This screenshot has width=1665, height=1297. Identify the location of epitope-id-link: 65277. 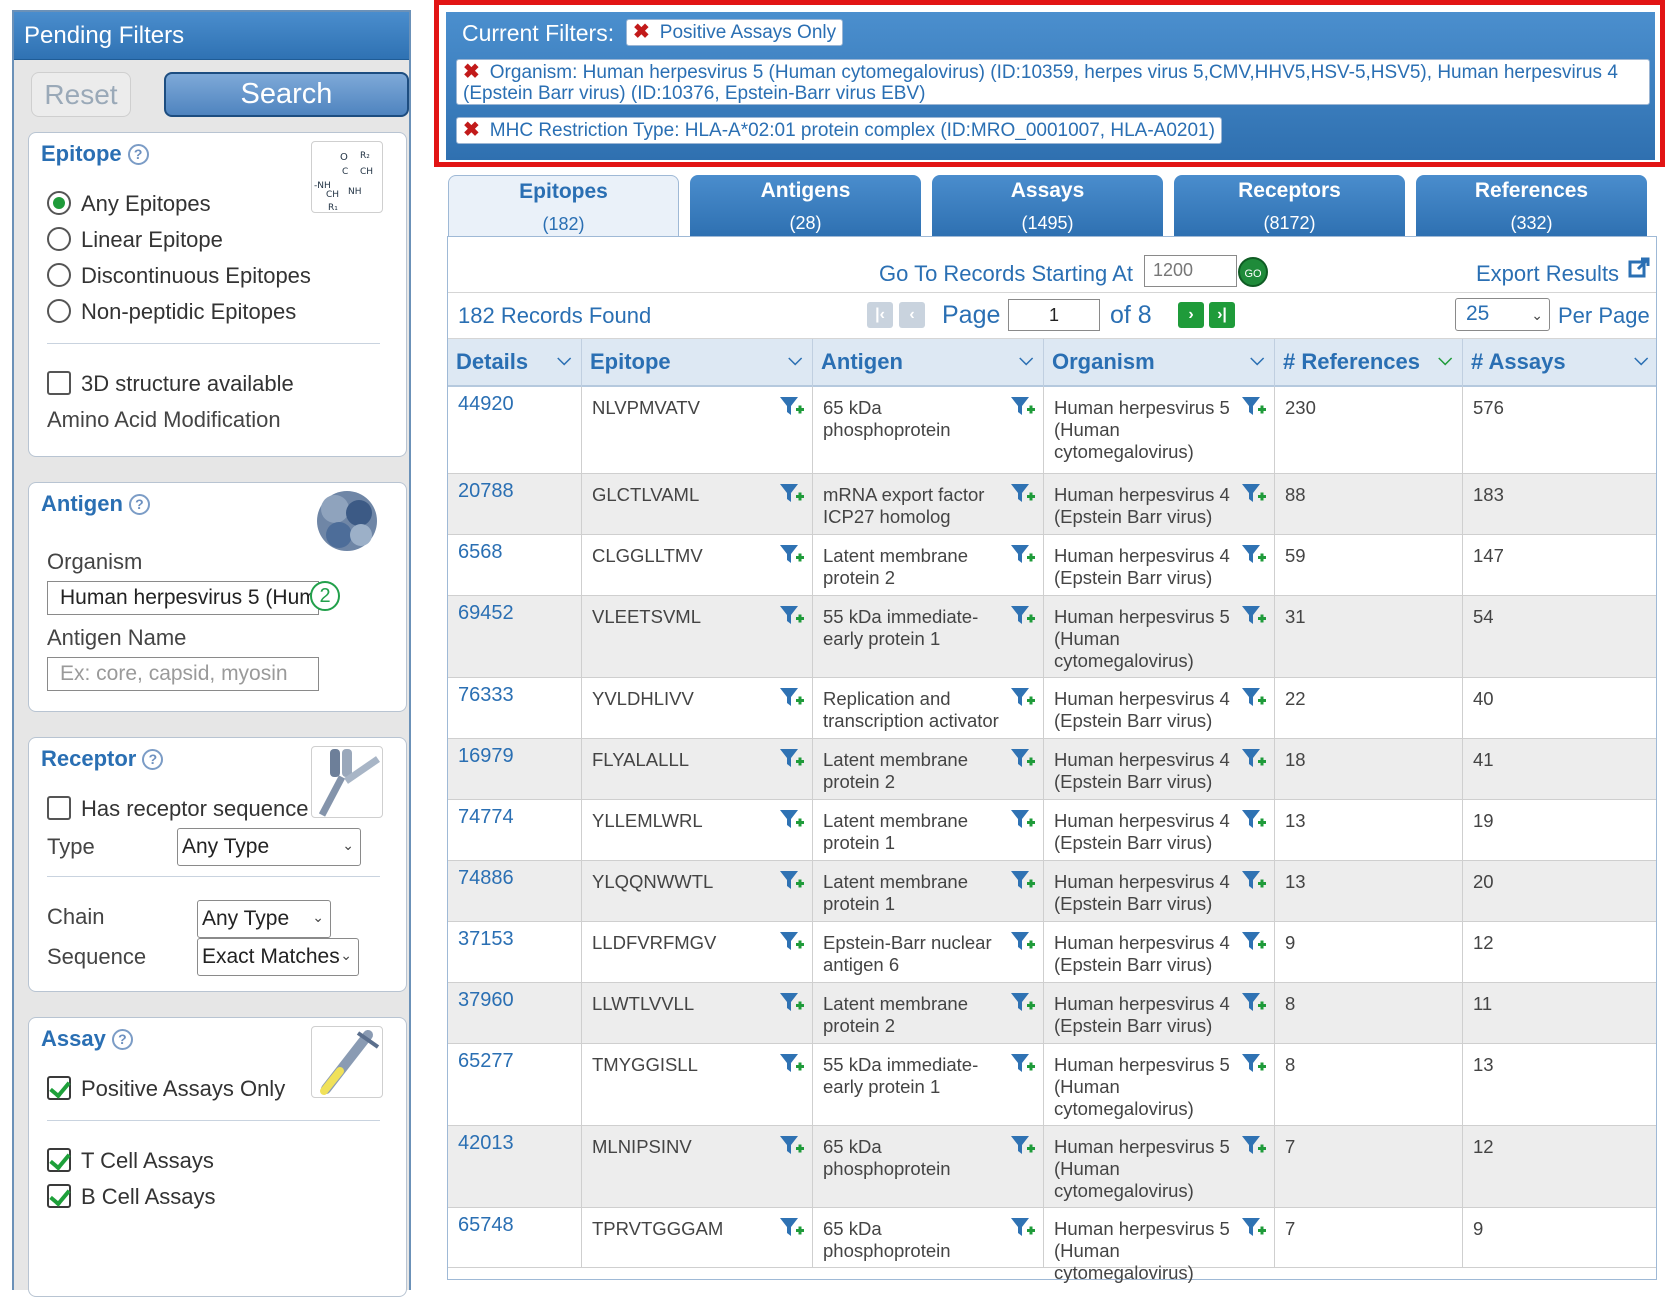
(515, 1084).